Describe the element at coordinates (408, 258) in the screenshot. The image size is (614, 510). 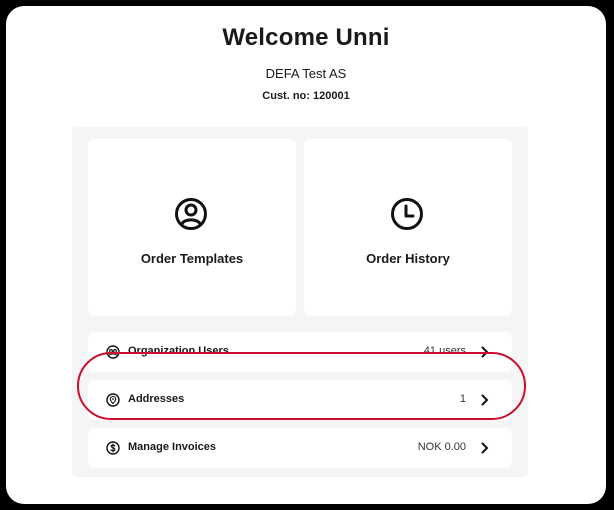
I see `order-history-label: Order History` at that location.